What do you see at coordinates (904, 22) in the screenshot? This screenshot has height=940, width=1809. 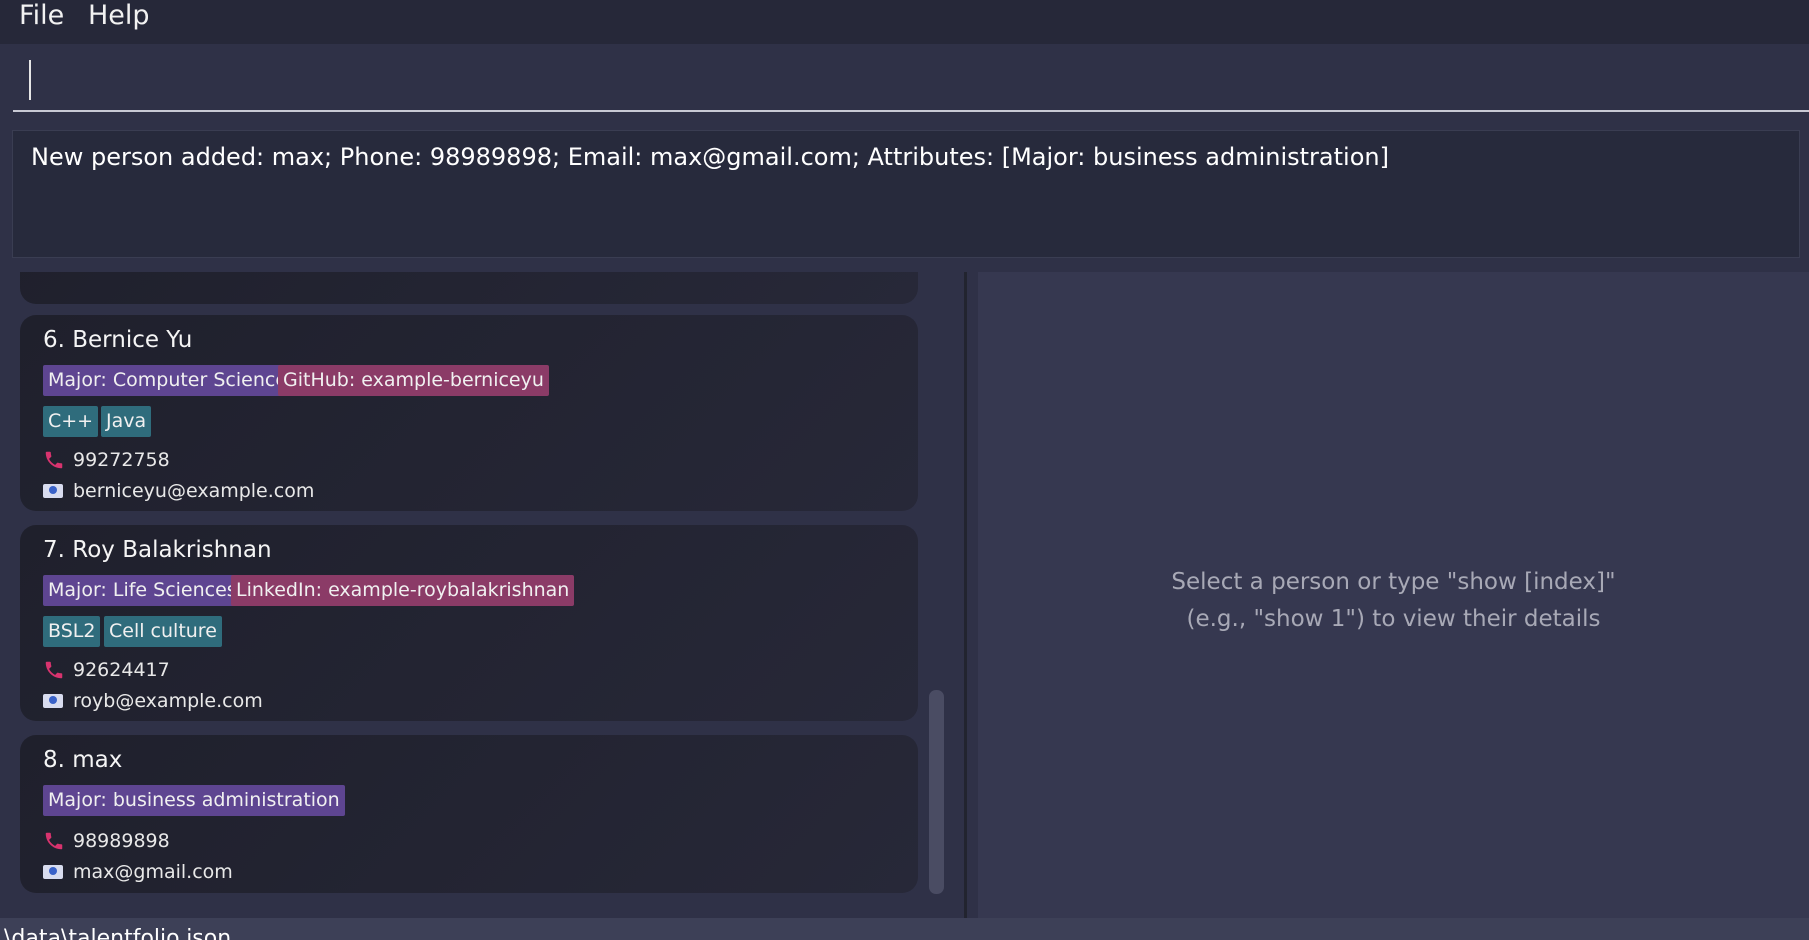 I see `menu-bar: File Help` at bounding box center [904, 22].